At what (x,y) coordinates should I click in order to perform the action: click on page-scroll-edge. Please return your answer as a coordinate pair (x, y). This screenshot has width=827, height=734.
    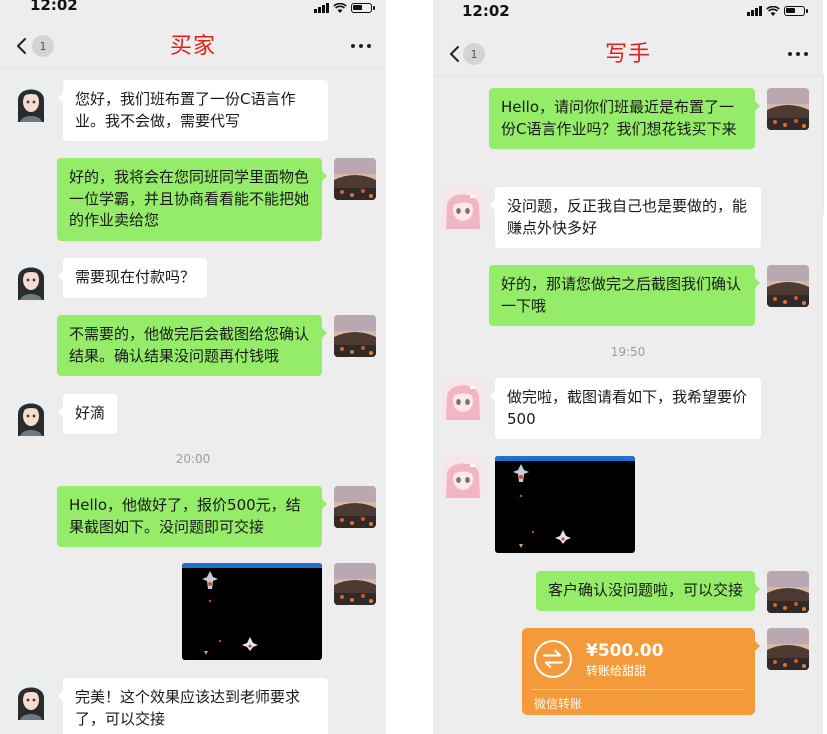
    Looking at the image, I should click on (825, 145).